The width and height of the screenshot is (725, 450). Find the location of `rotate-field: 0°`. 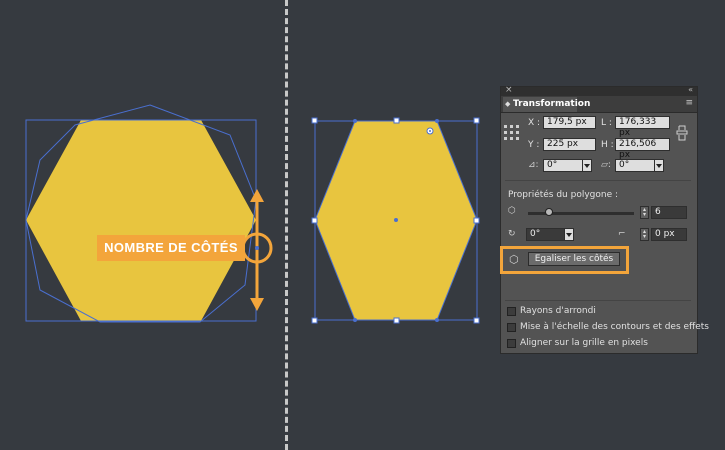

rotate-field: 0° is located at coordinates (563, 165).